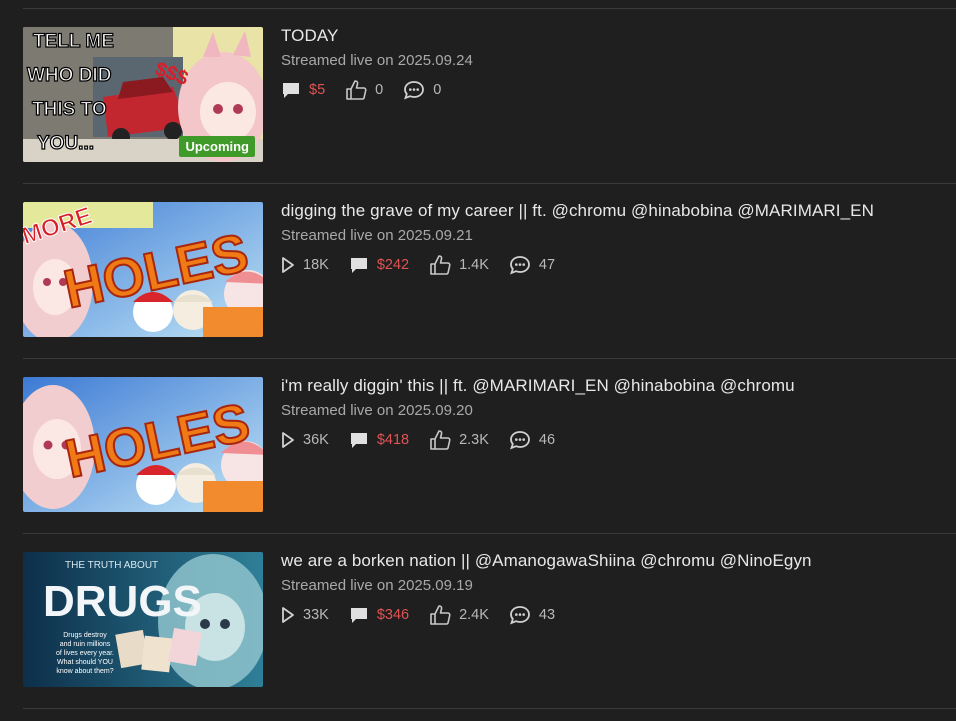 The width and height of the screenshot is (956, 721). I want to click on views-count: 18K, so click(316, 265).